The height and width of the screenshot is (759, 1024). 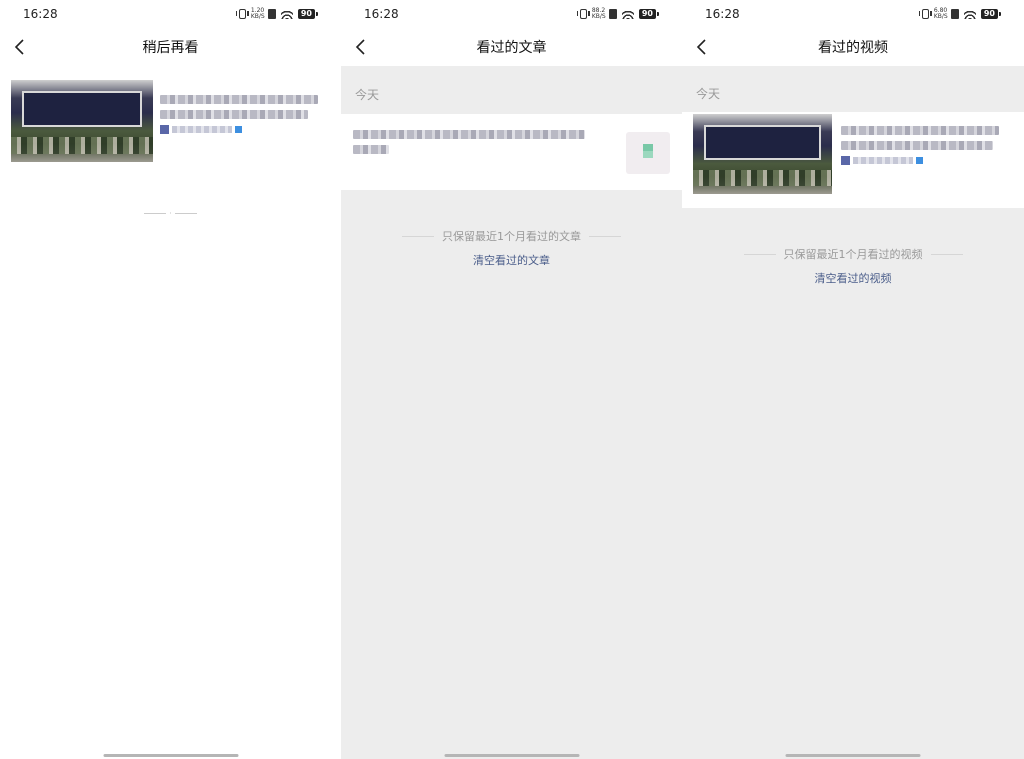 I want to click on clear-viewed-videos-link: 清空看过的视频, so click(x=853, y=278).